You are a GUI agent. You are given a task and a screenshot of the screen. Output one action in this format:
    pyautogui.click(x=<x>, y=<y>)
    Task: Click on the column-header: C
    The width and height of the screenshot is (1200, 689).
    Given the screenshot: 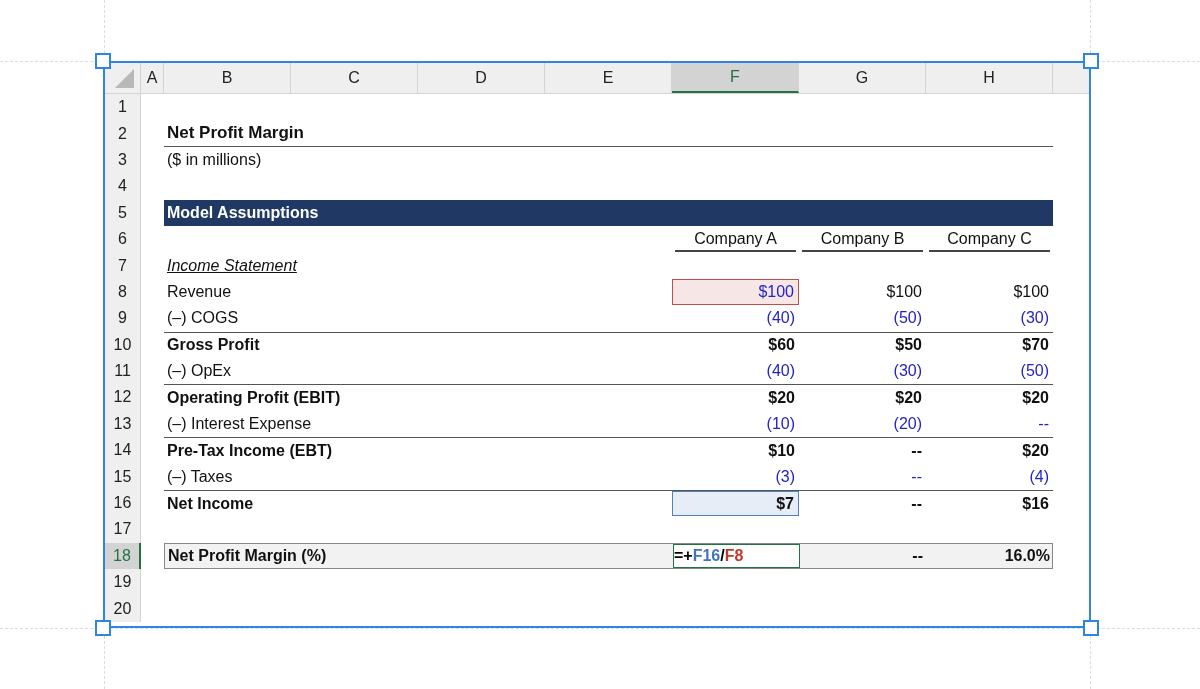 What is the action you would take?
    pyautogui.click(x=354, y=78)
    